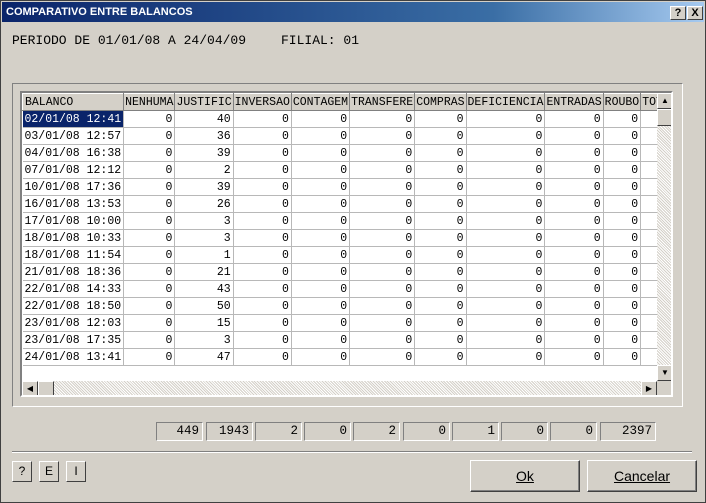 This screenshot has width=706, height=503. Describe the element at coordinates (339, 153) in the screenshot. I see `table-row: 04/01/08 16:38039000000039` at that location.